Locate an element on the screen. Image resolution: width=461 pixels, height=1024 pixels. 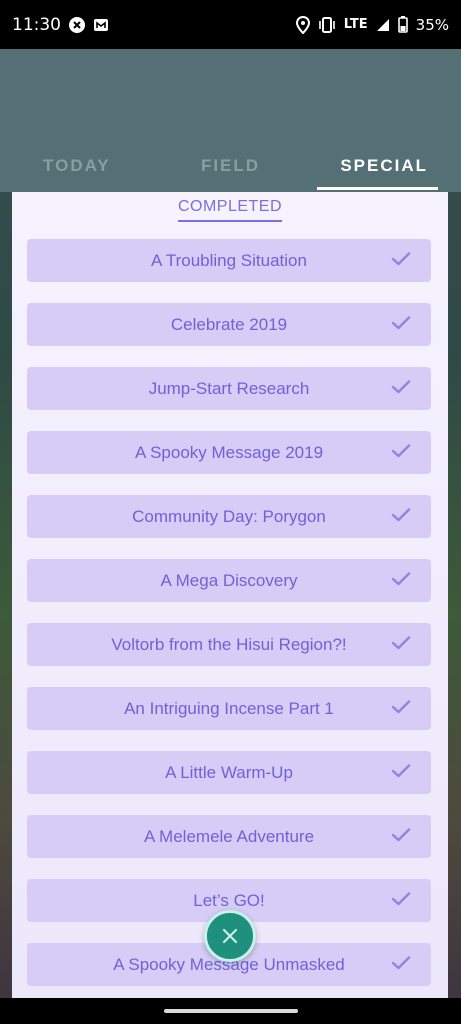
task-title: A Spooky Message 2019 is located at coordinates (229, 452).